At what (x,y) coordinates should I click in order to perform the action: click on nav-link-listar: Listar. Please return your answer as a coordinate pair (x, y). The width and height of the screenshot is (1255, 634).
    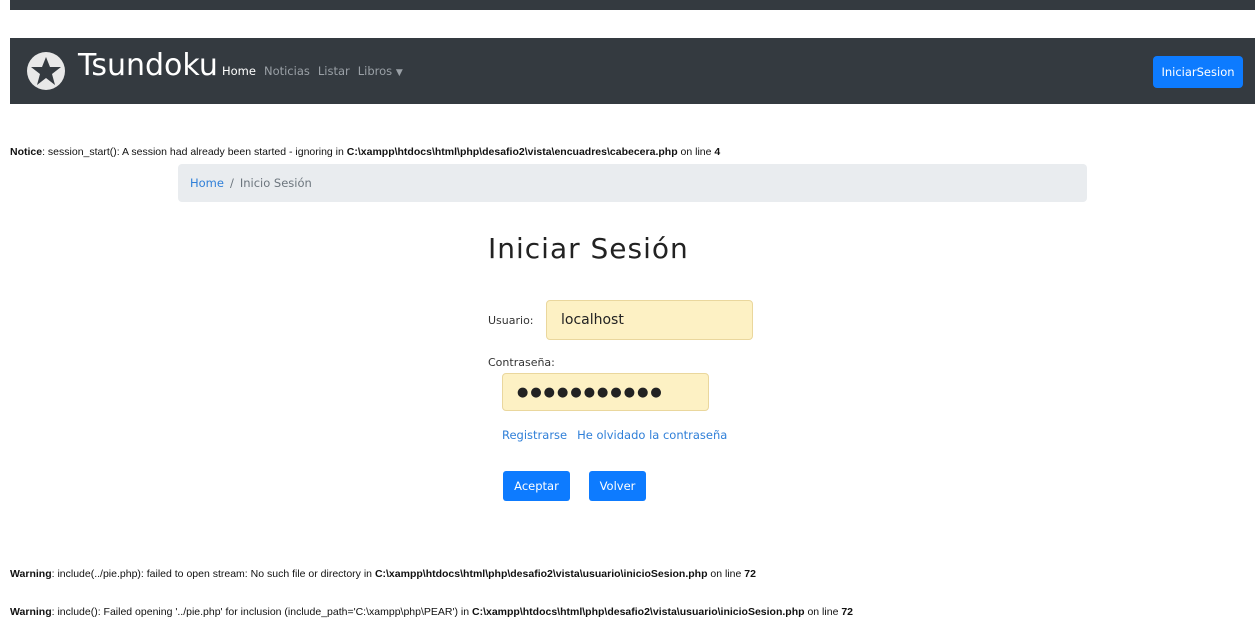
    Looking at the image, I should click on (334, 71).